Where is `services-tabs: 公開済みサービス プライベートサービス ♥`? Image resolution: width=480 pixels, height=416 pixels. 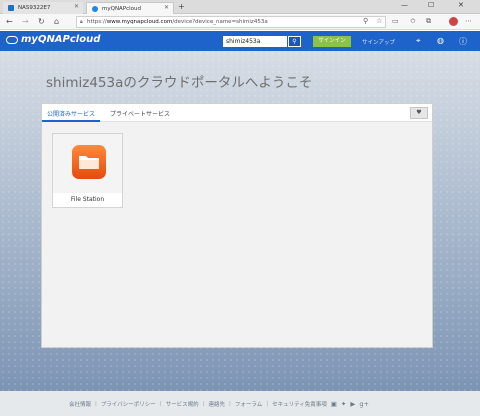
services-tabs: 公開済みサービス プライベートサービス ♥ is located at coordinates (237, 113).